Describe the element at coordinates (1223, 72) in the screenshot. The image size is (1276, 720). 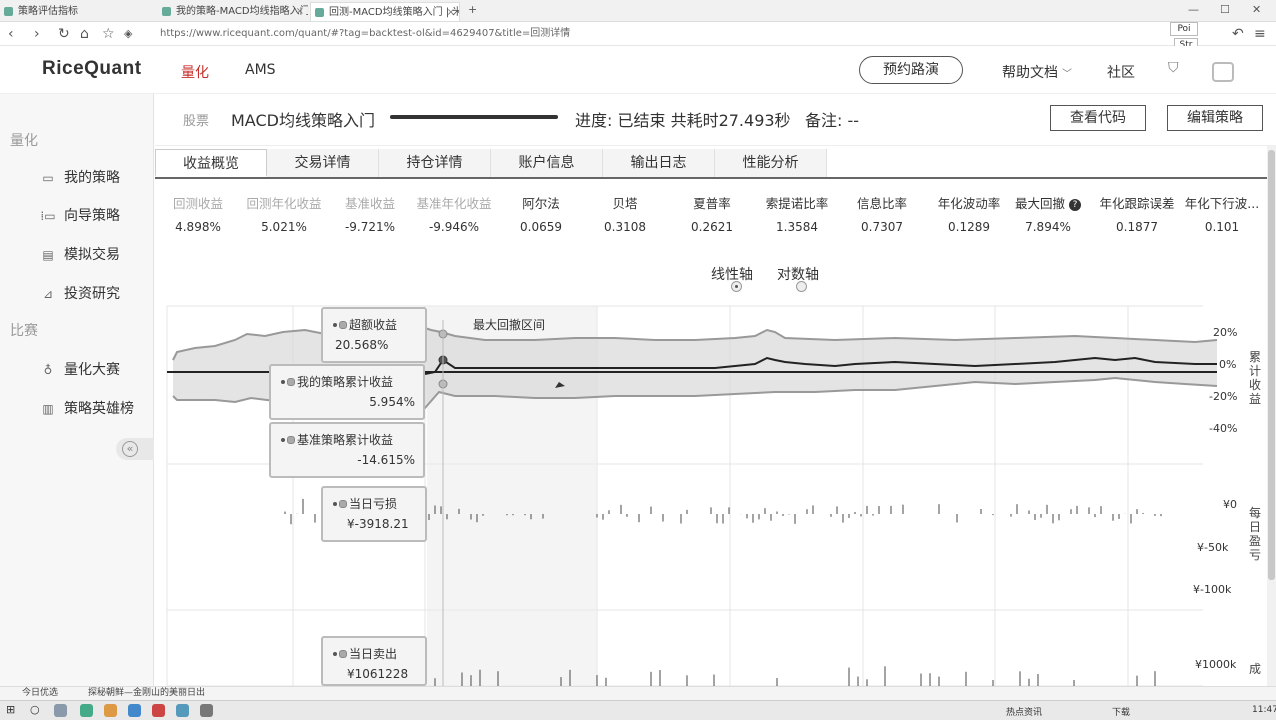
I see `avatar` at that location.